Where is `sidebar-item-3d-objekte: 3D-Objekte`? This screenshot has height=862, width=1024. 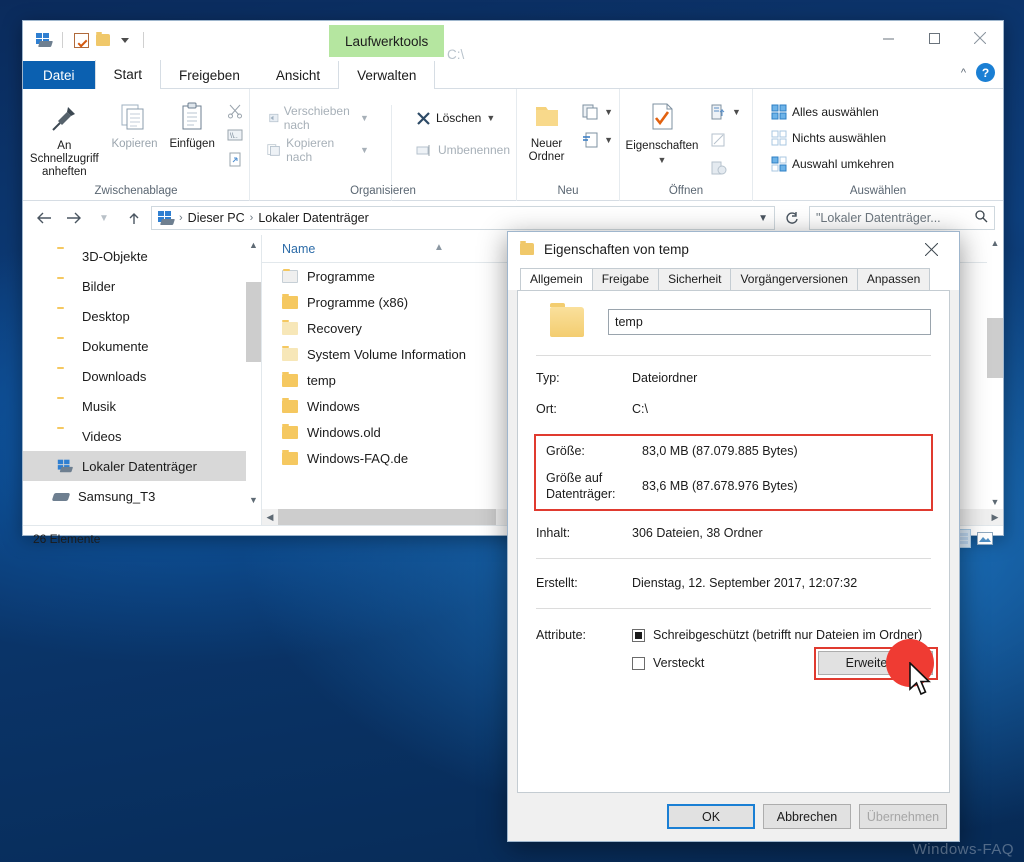 sidebar-item-3d-objekte: 3D-Objekte is located at coordinates (142, 256).